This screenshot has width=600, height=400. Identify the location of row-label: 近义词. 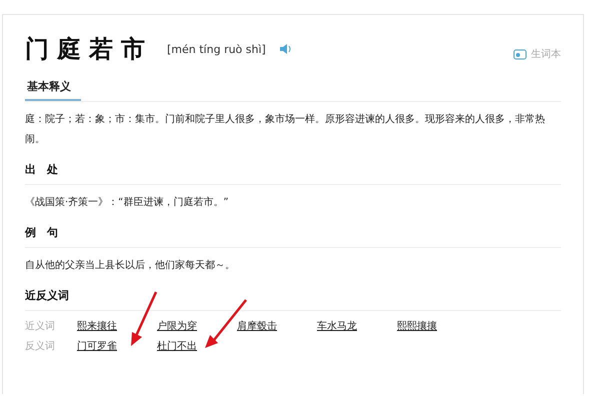
(40, 326).